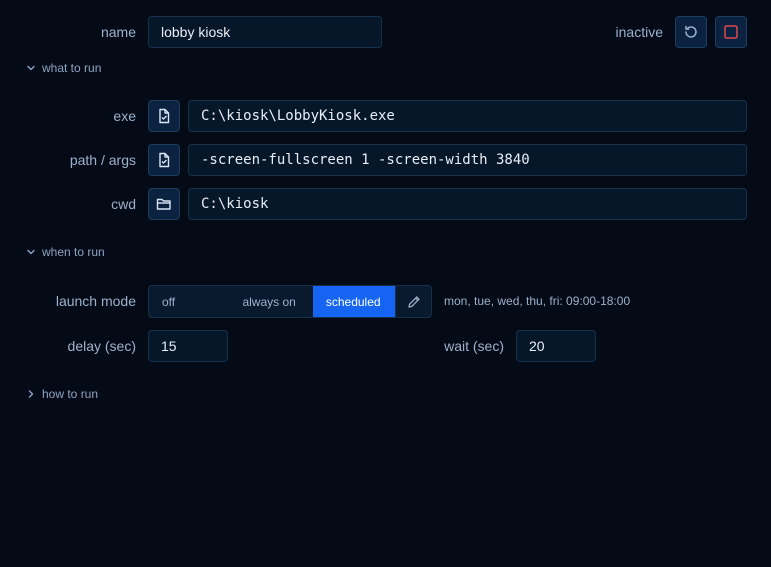  I want to click on args-input: -screen-fullscreen 1 -screen-width 3840, so click(467, 160).